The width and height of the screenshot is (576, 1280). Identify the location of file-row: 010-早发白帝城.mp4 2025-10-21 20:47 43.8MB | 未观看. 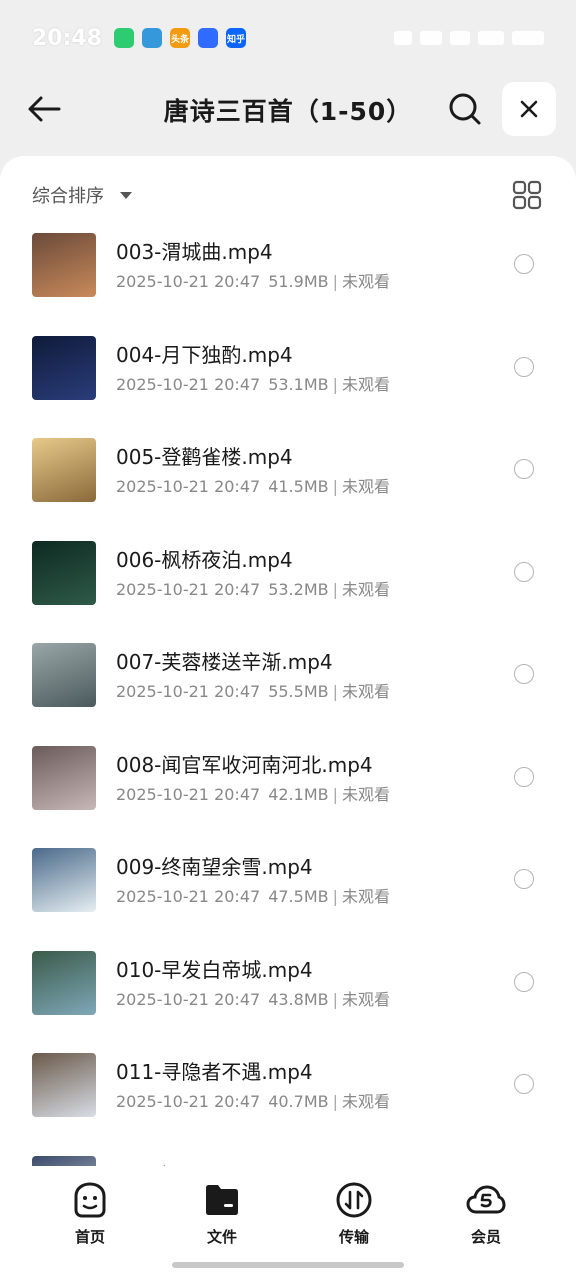
(288, 999).